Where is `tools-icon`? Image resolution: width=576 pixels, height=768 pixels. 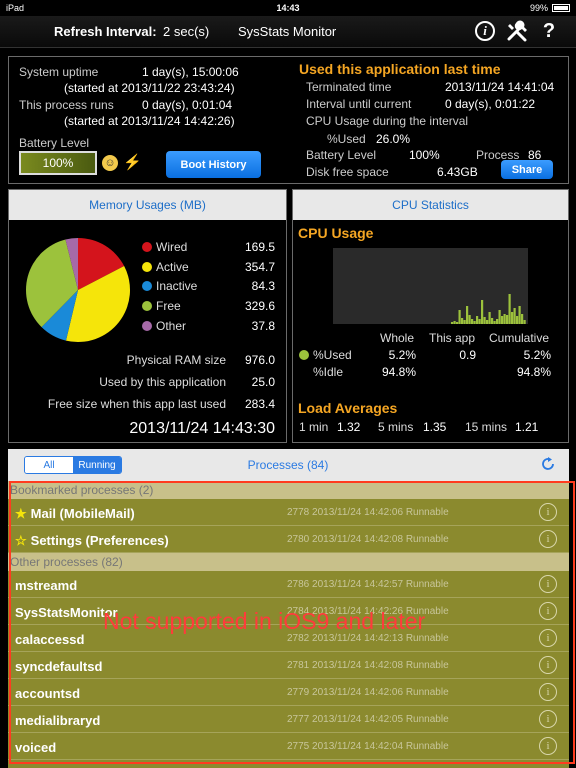
tools-icon is located at coordinates (517, 31).